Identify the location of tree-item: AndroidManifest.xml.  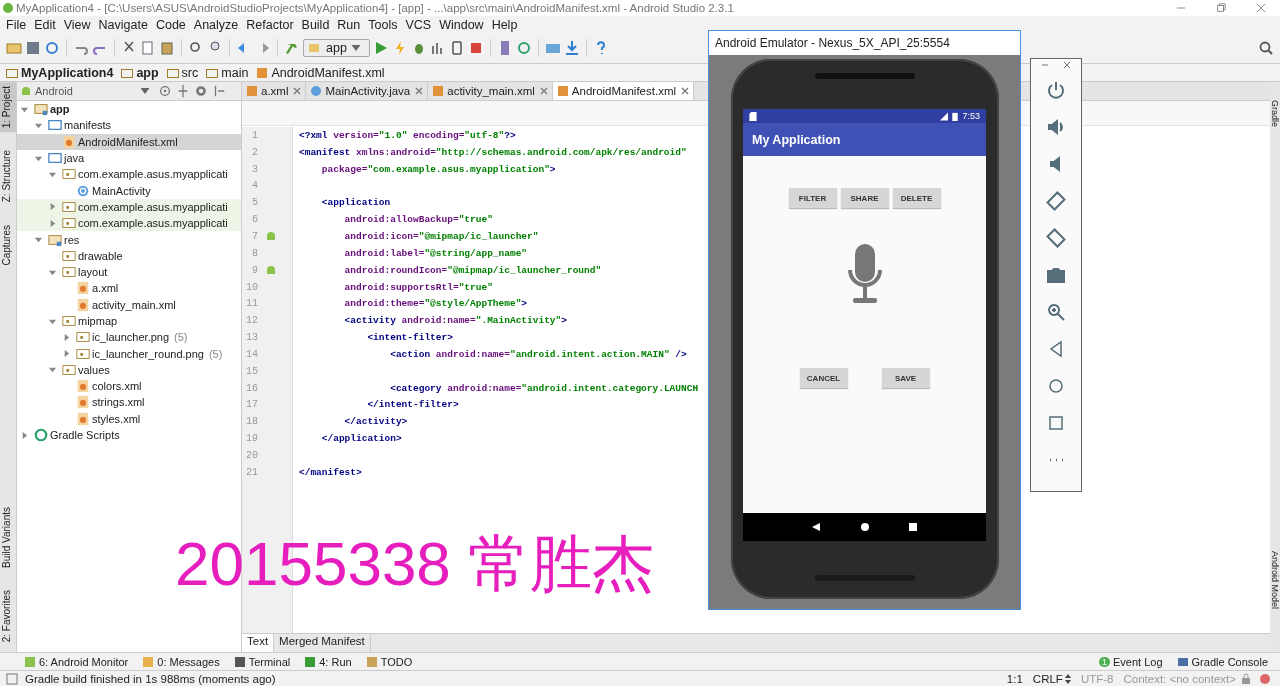
(129, 141).